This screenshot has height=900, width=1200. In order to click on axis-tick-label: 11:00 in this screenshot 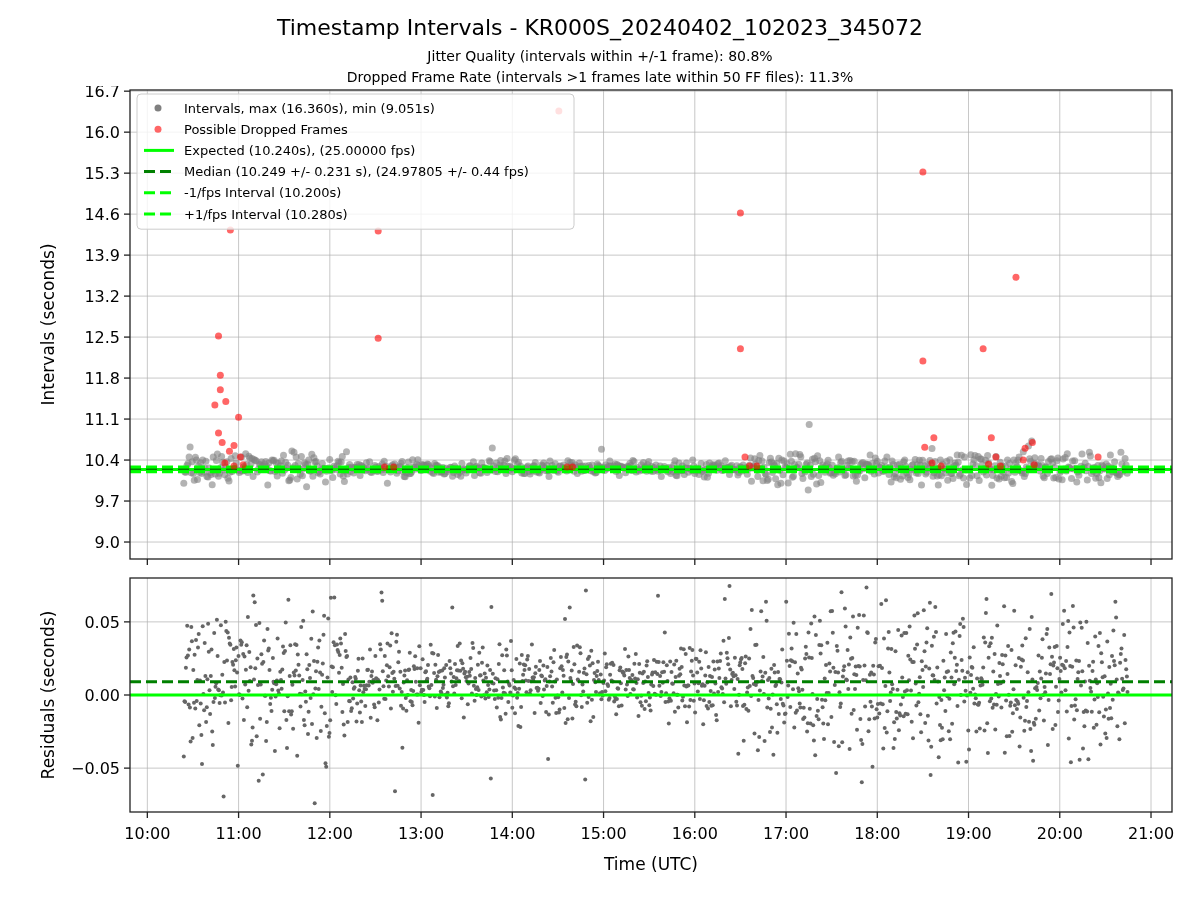, I will do `click(238, 833)`.